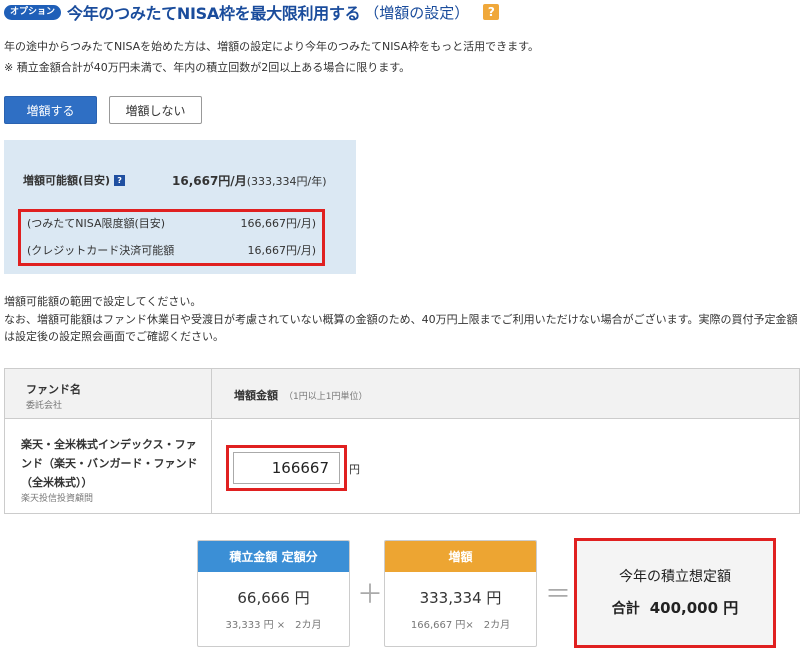 This screenshot has height=649, width=800. I want to click on table-header-fund: ファンド名 委託会社, so click(108, 394).